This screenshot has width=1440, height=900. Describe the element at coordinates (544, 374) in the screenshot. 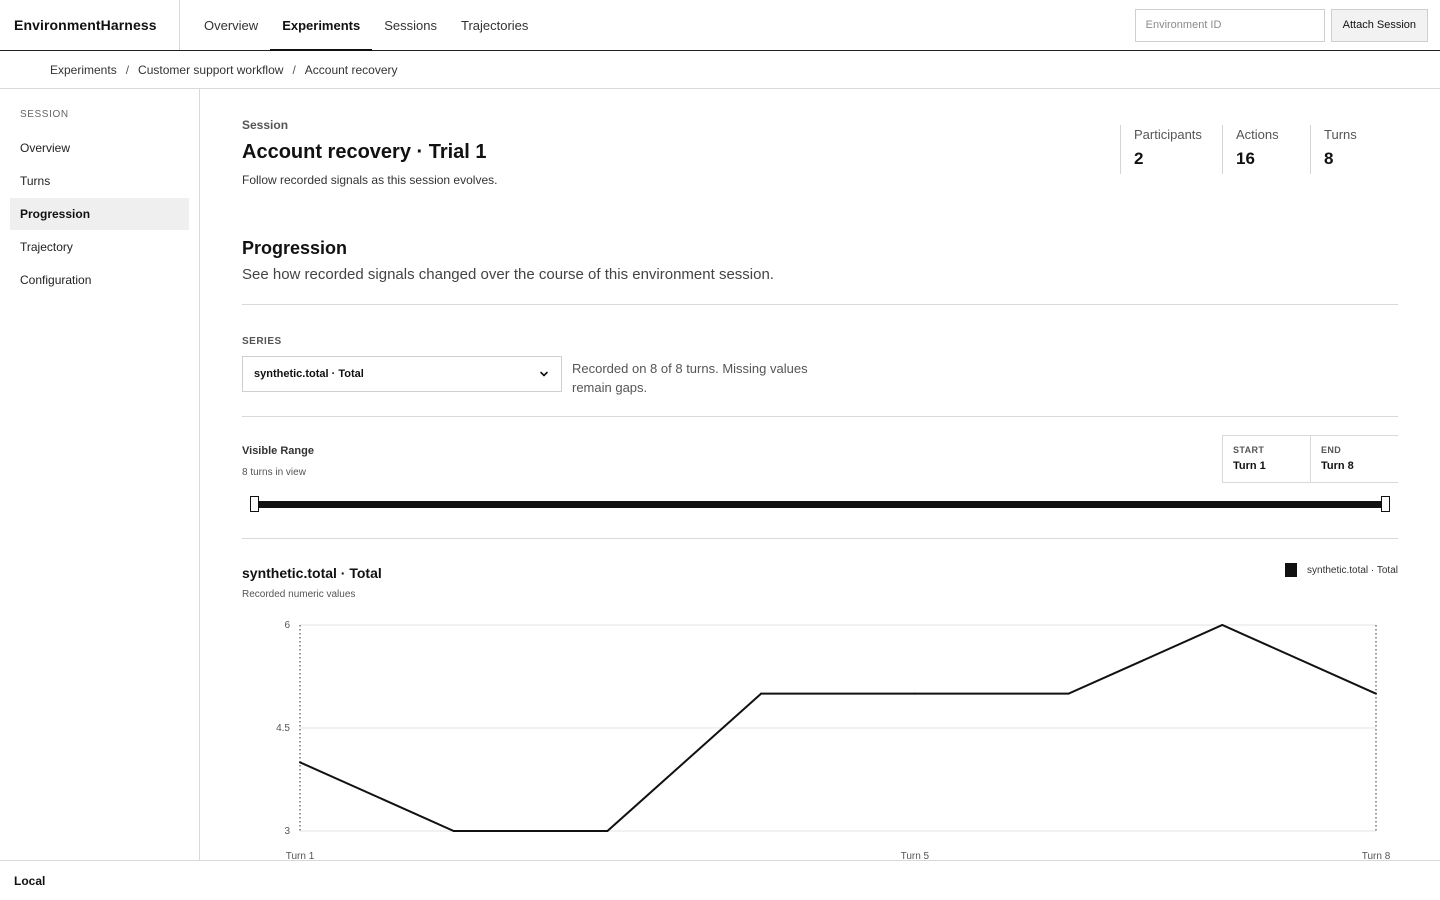

I see `chevron-down-icon` at that location.